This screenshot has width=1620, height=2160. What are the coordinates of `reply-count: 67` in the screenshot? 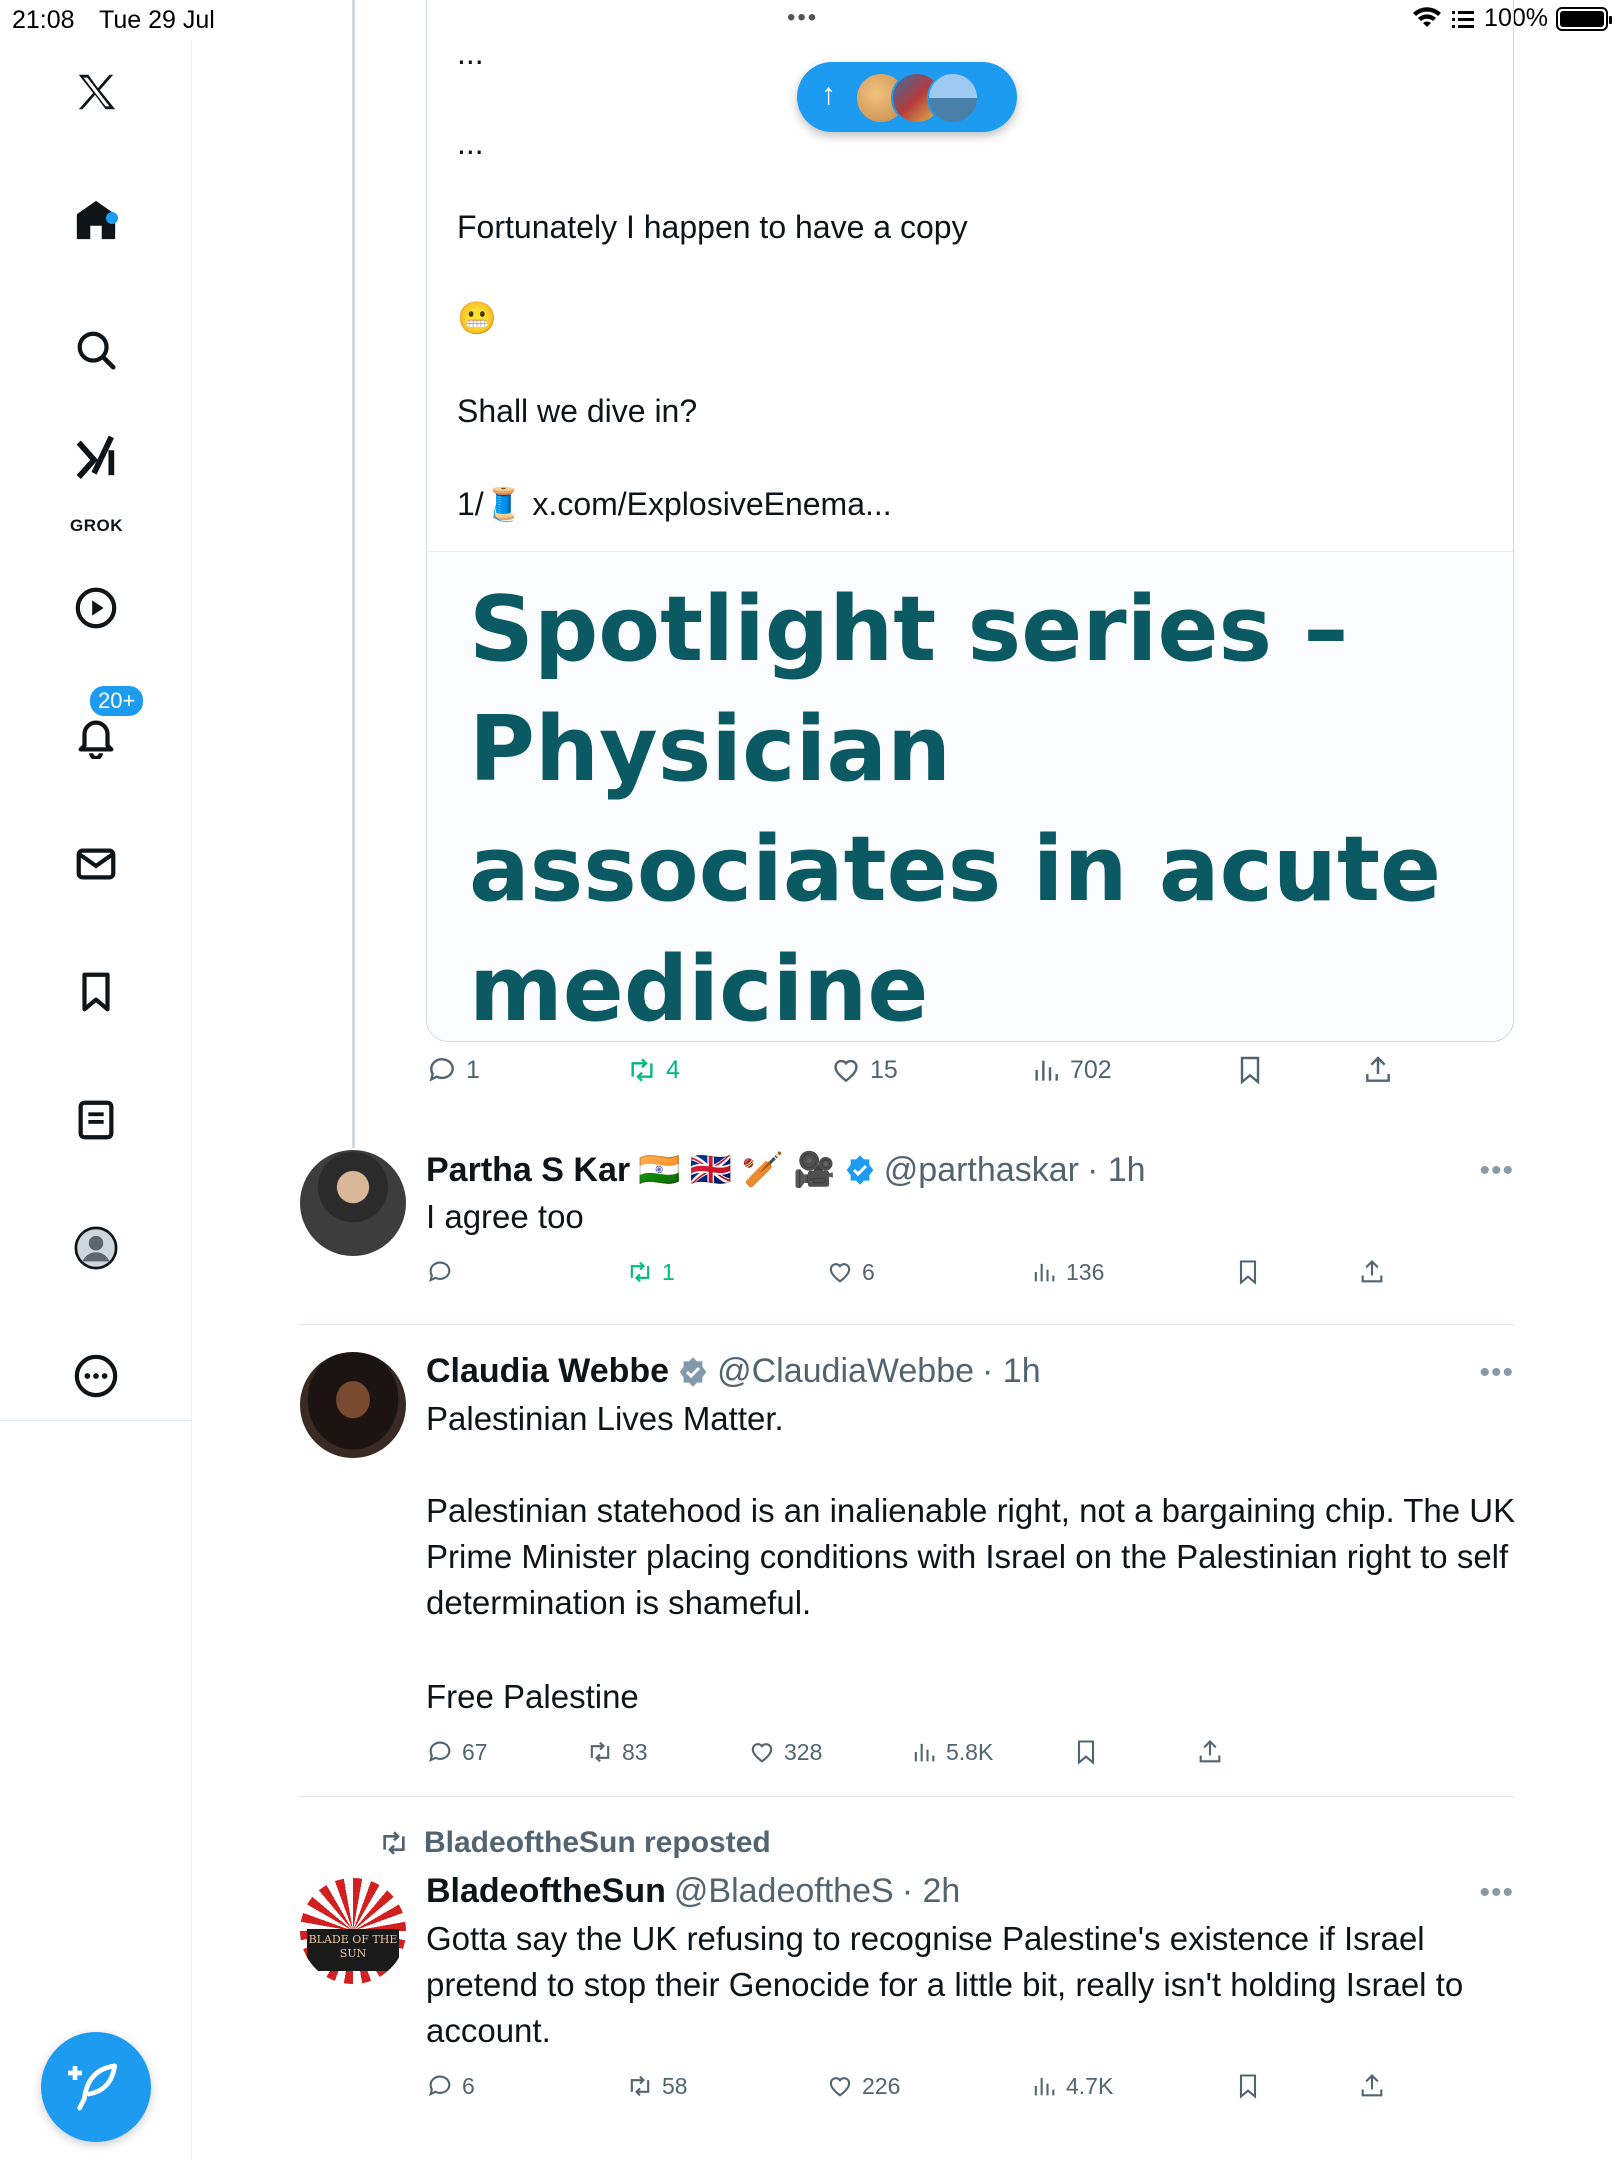 It's located at (475, 1751).